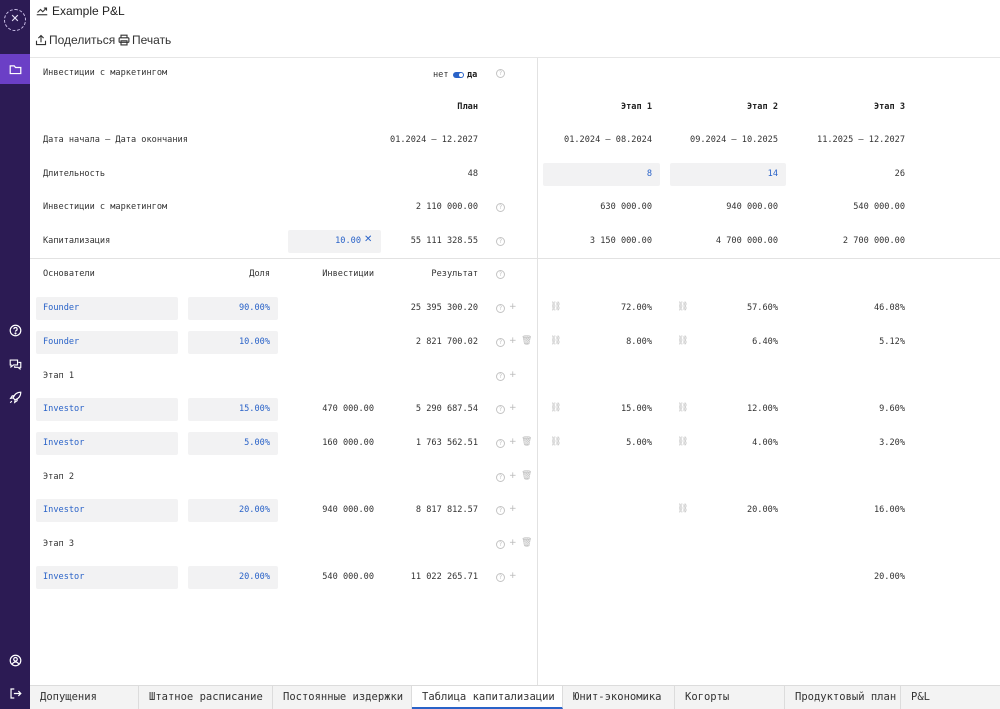 This screenshot has width=1000, height=709. I want to click on printer-icon, so click(124, 40).